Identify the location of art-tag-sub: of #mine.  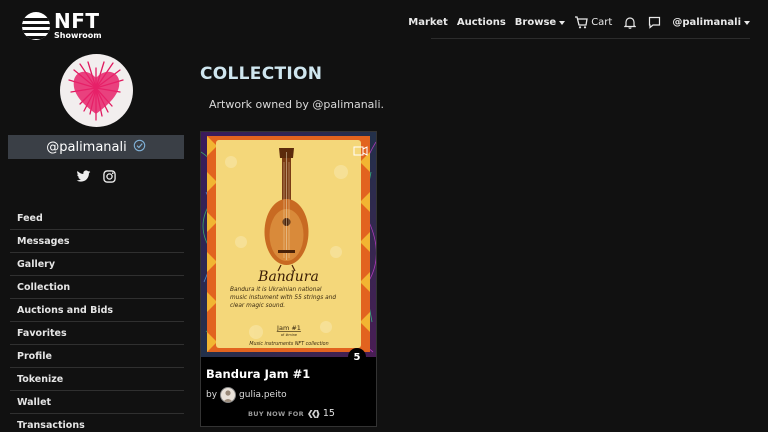
(289, 335).